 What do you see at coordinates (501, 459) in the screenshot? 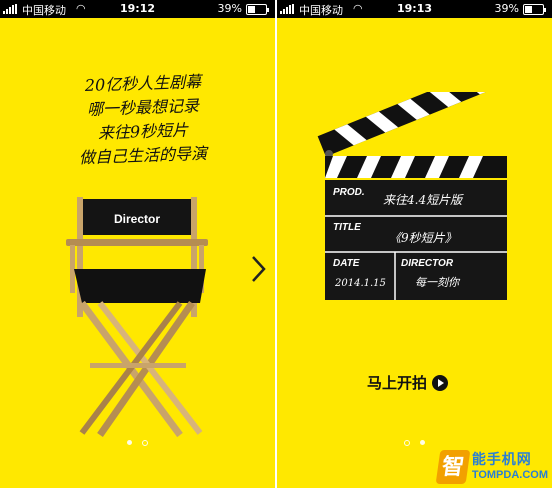
I see `watermark-line1: 能手机网` at bounding box center [501, 459].